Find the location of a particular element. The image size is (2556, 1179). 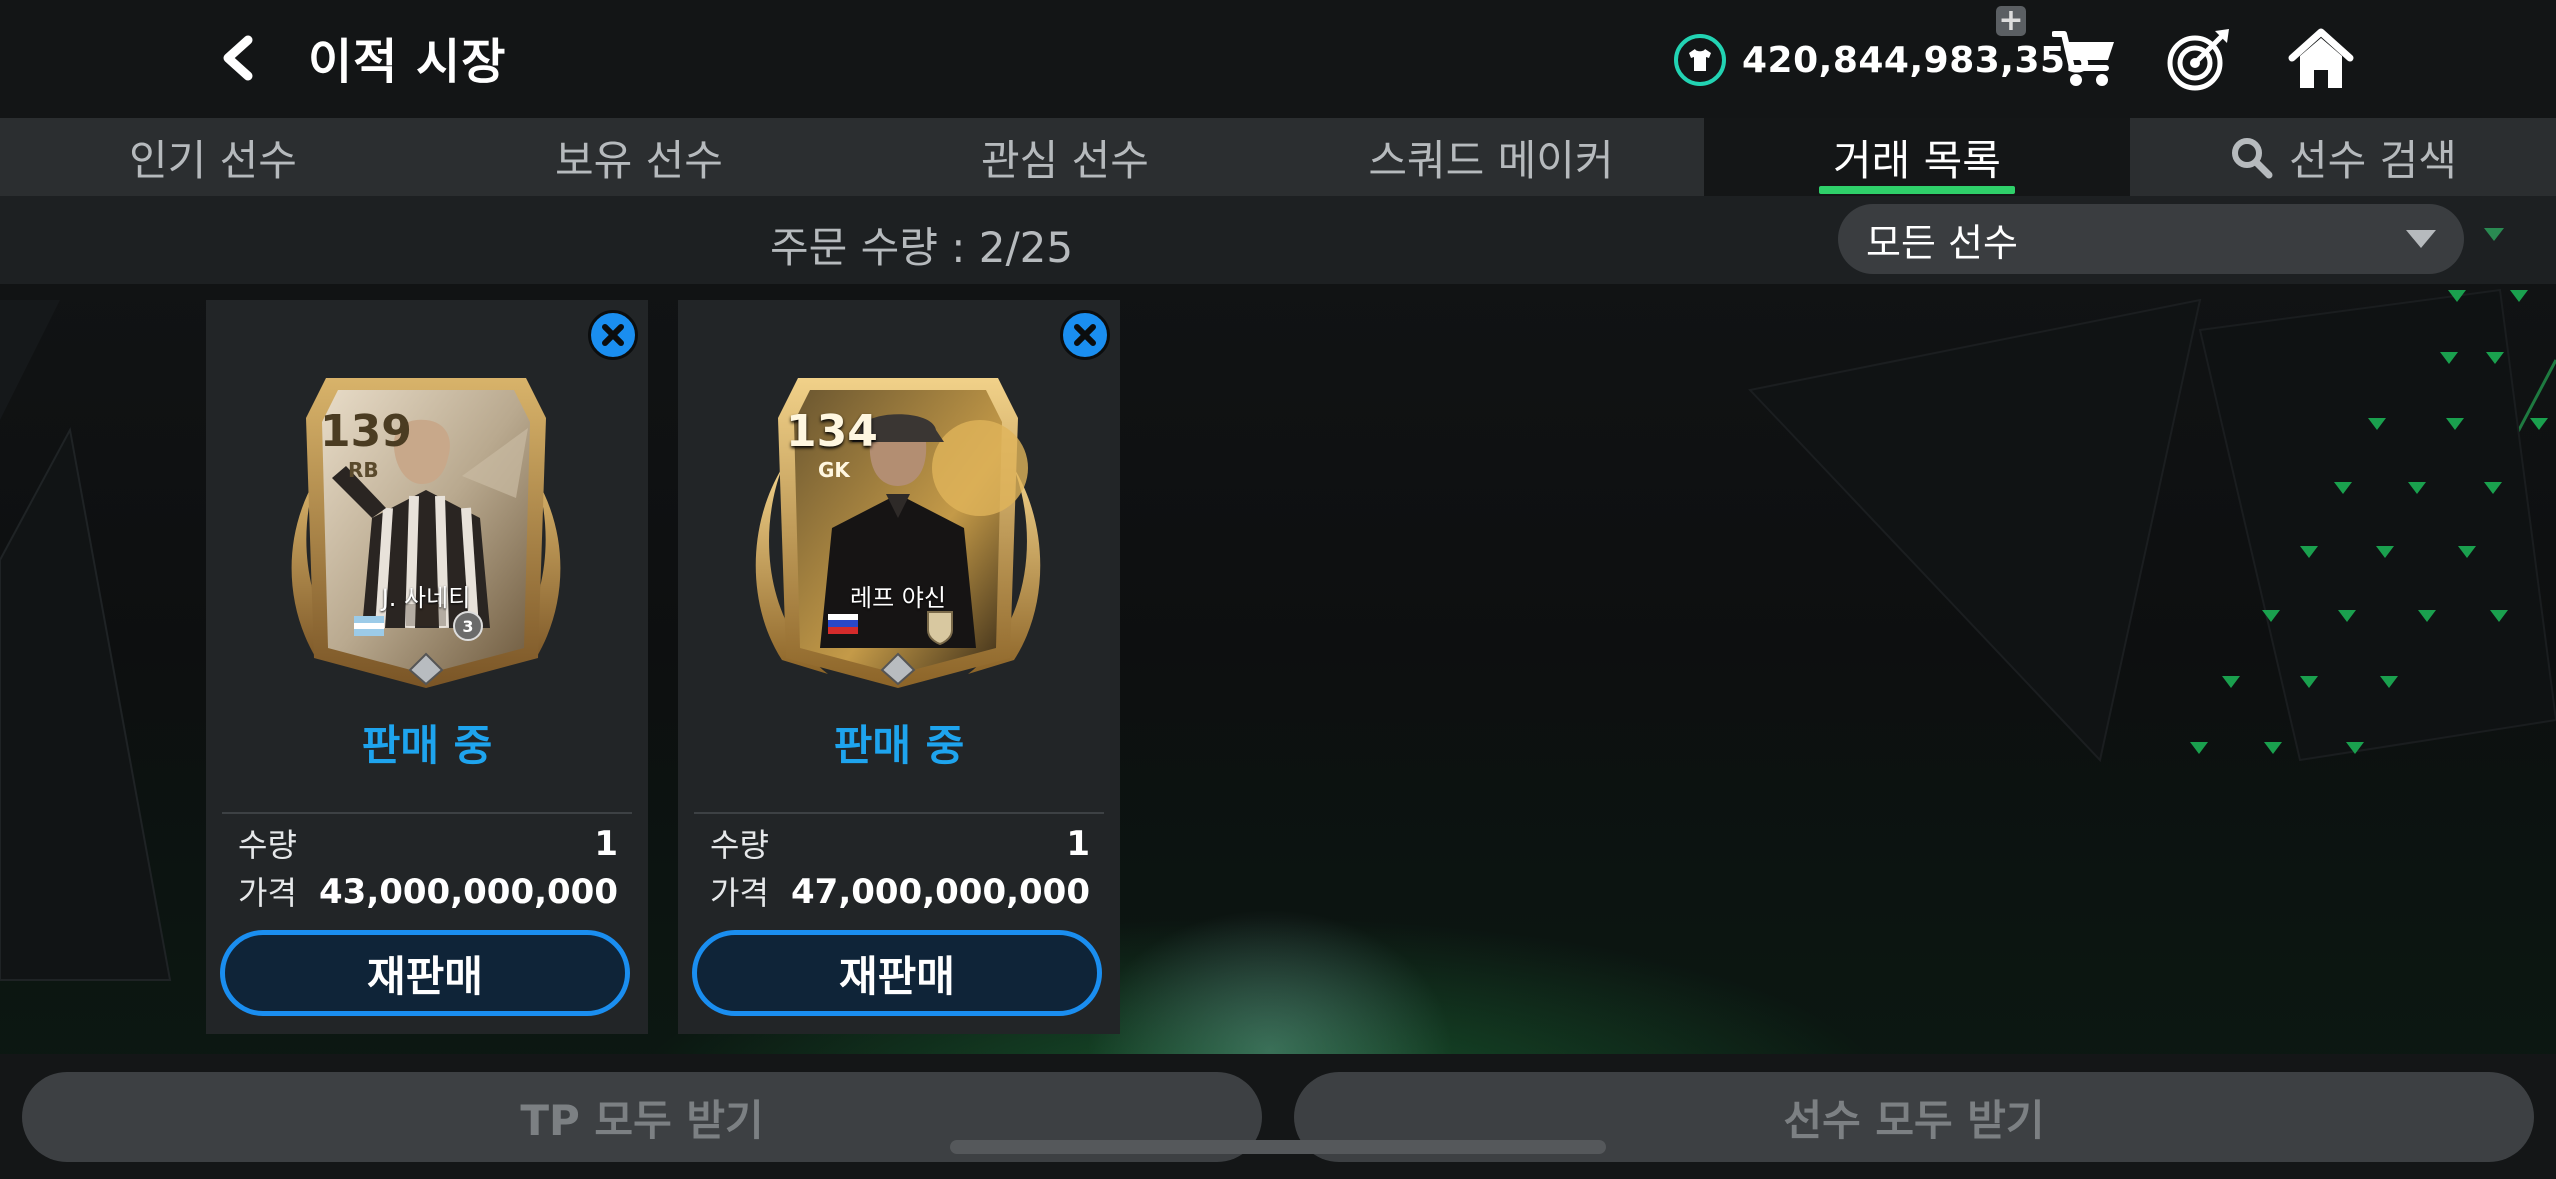

tab-bar: 인기 선수 보유 선수 관심 선수 스쿼드 메이커 거래 목록 선수 검색 is located at coordinates (1278, 157).